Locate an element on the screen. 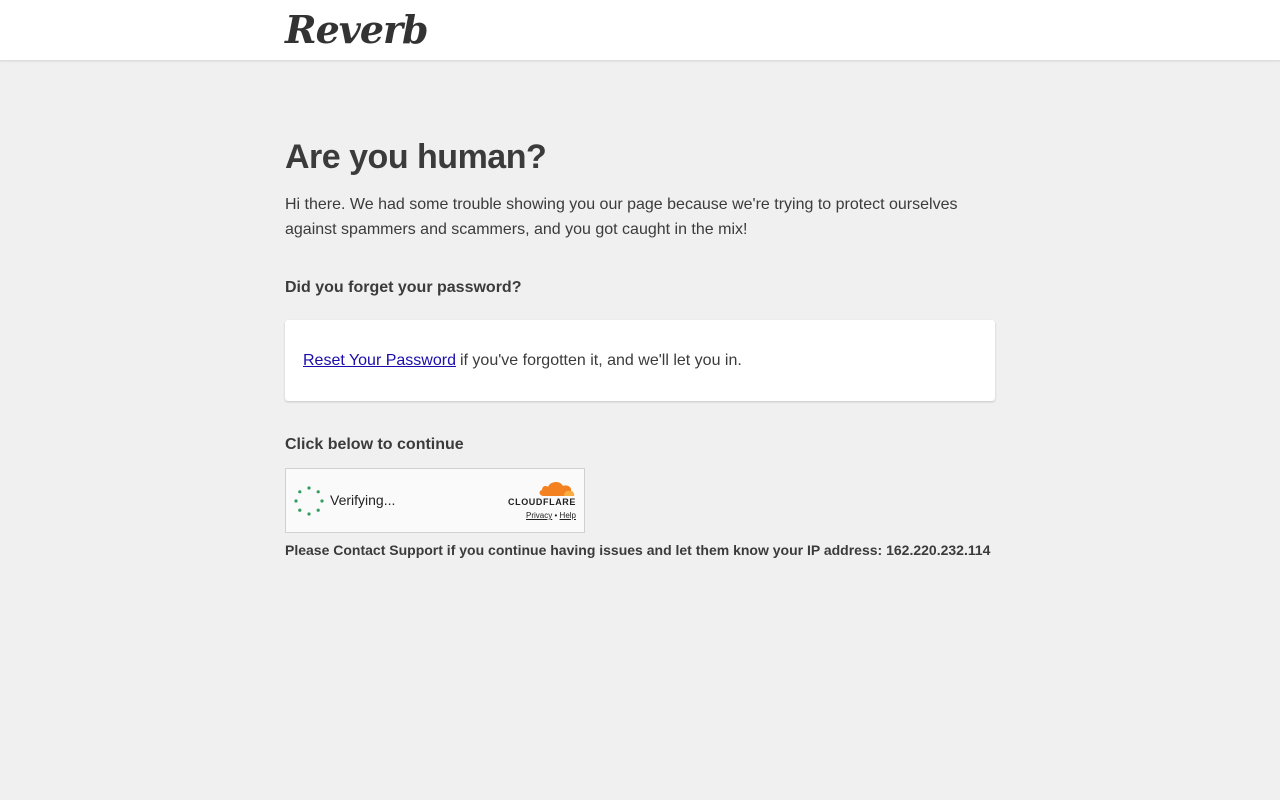 This screenshot has width=1280, height=800. privacy-link: Privacy is located at coordinates (539, 515).